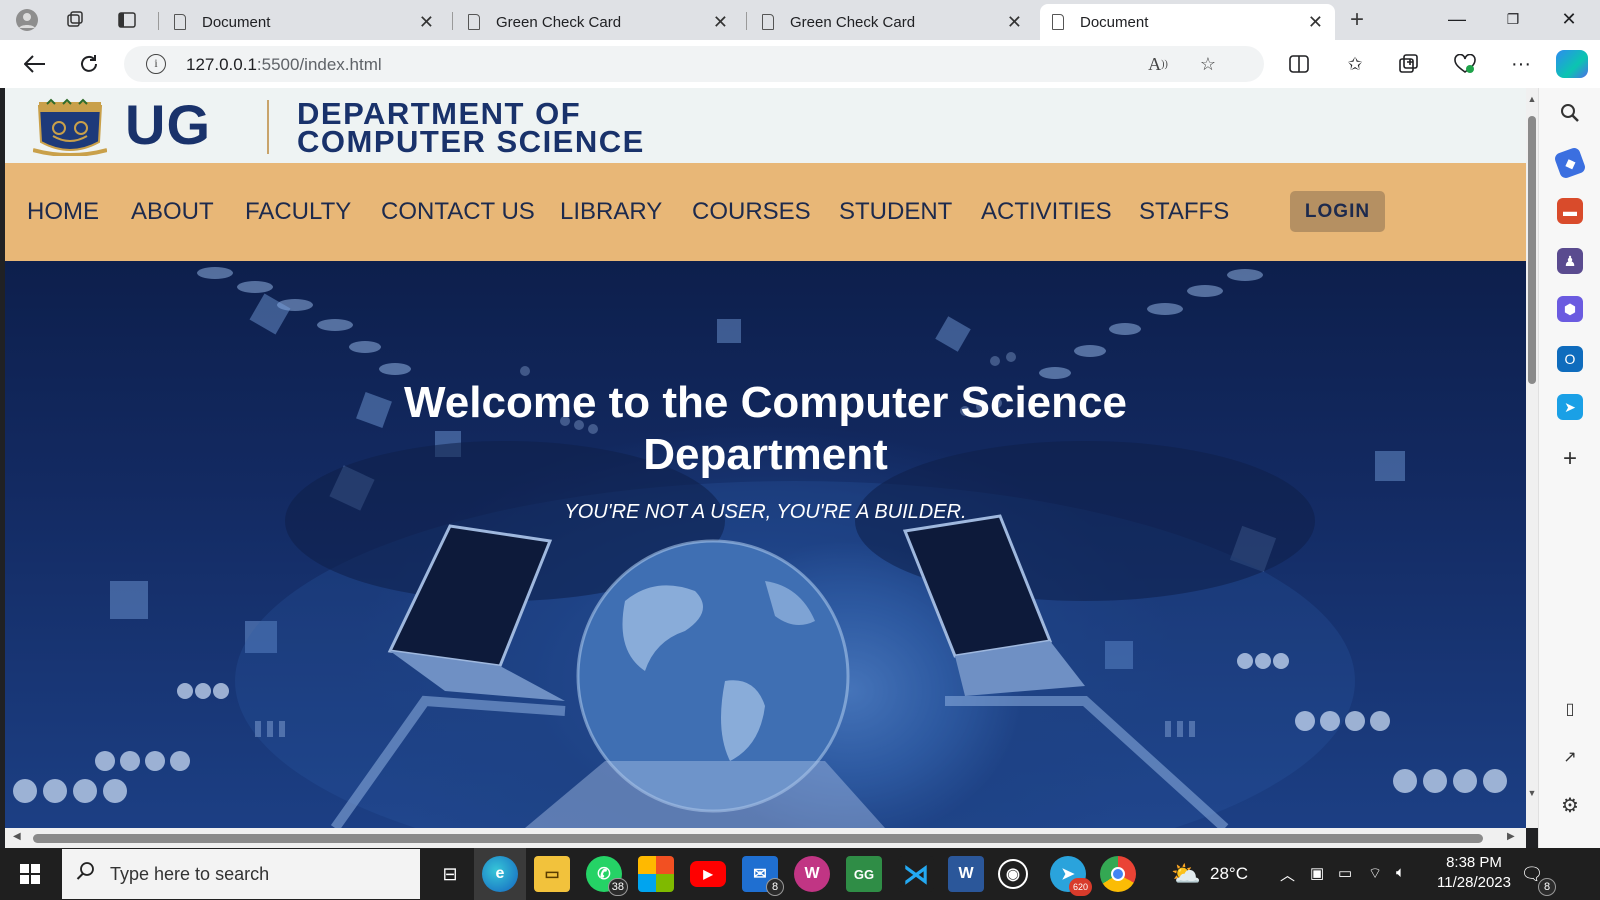 Image resolution: width=1600 pixels, height=900 pixels. I want to click on tab-1: Document ✕, so click(304, 22).